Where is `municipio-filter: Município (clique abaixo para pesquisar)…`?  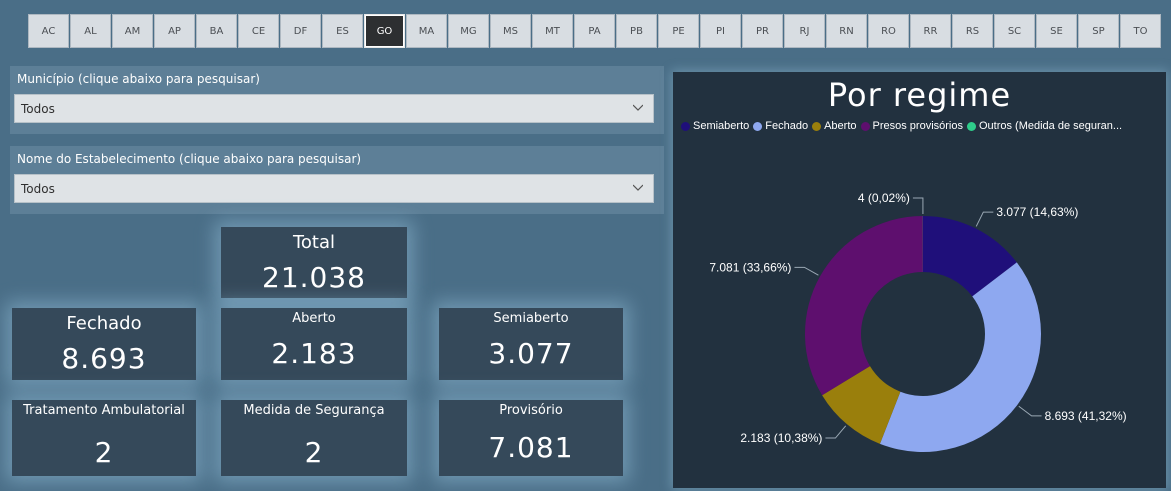
municipio-filter: Município (clique abaixo para pesquisar)… is located at coordinates (337, 100).